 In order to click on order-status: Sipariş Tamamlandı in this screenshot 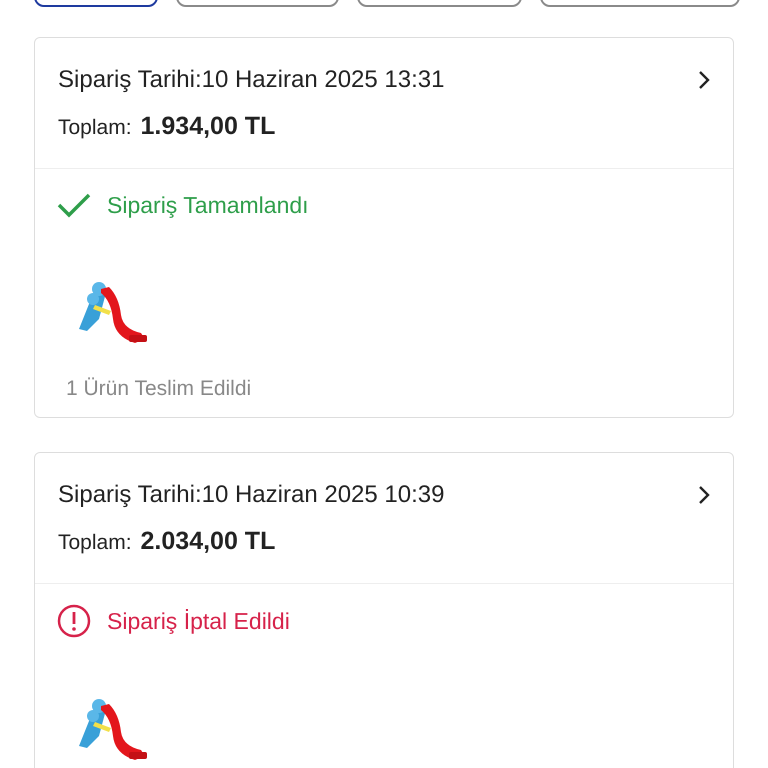, I will do `click(208, 205)`.